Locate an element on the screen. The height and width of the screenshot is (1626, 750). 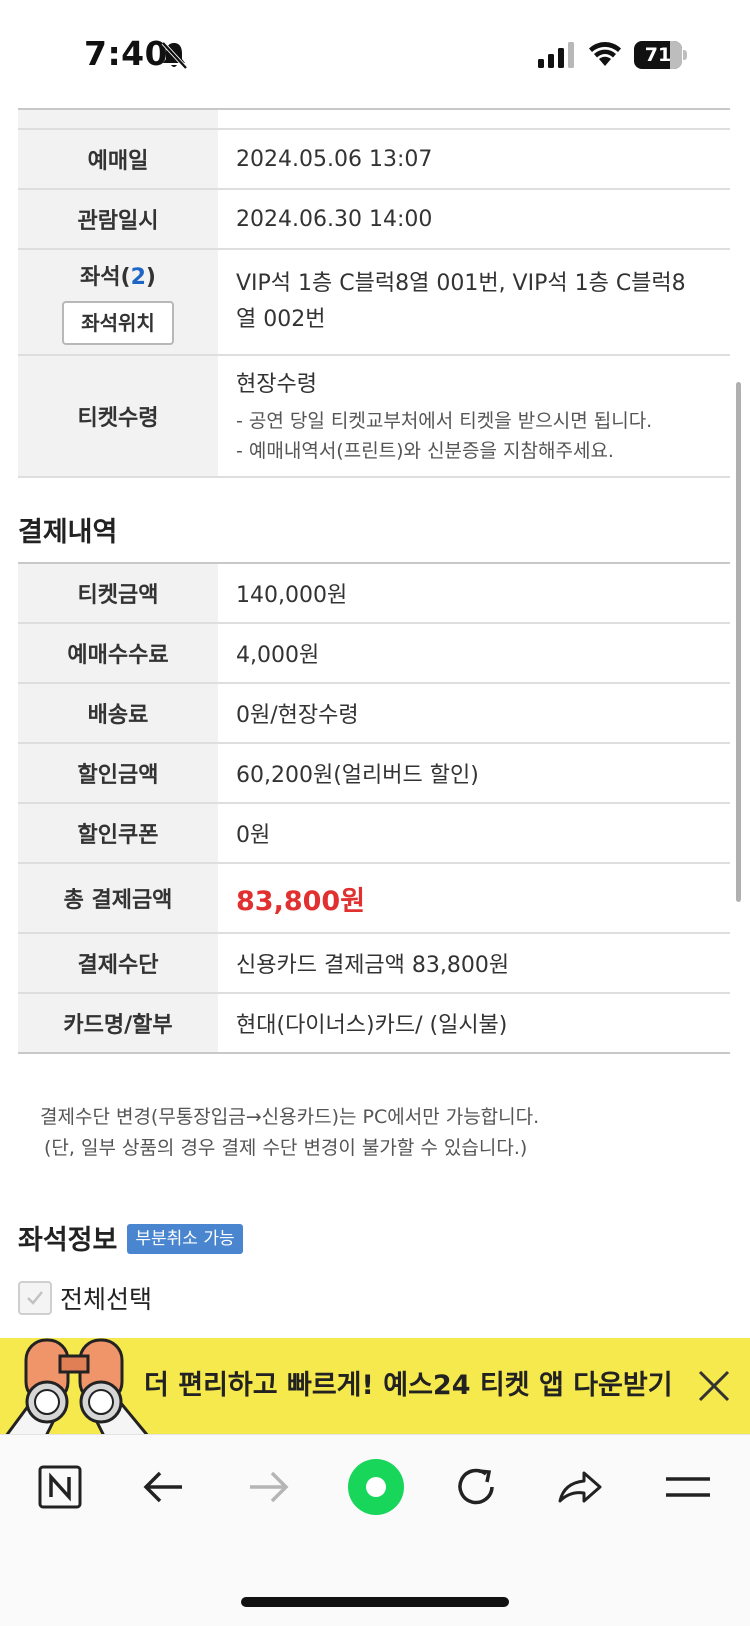
show-date-value: 2024.06.30 14:00 is located at coordinates (334, 219).